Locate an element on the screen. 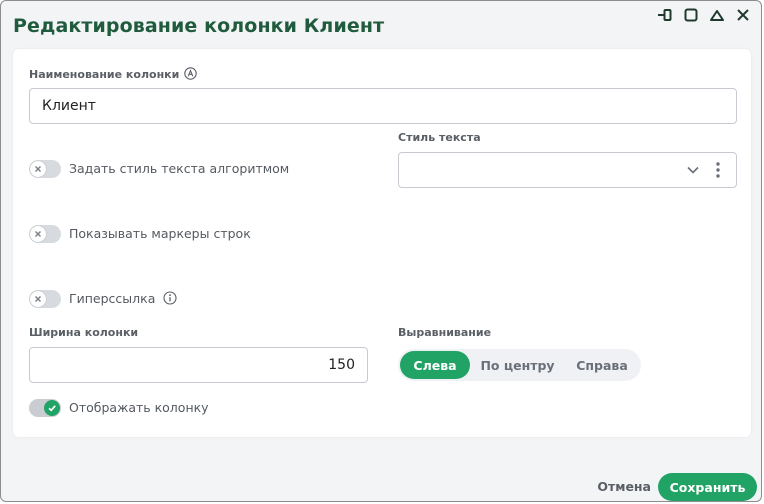 The image size is (764, 504). show-column-toggle is located at coordinates (45, 408).